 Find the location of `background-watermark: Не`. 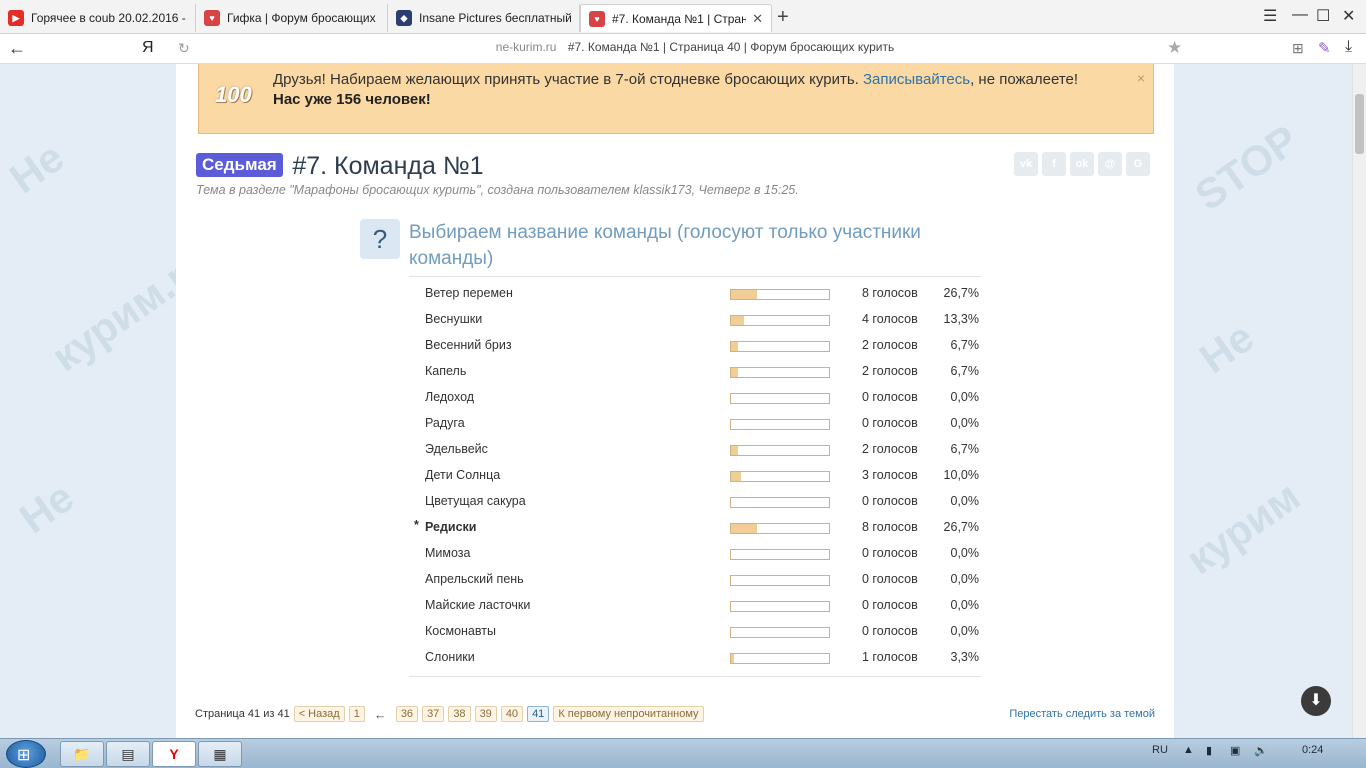

background-watermark: Не is located at coordinates (37, 167).